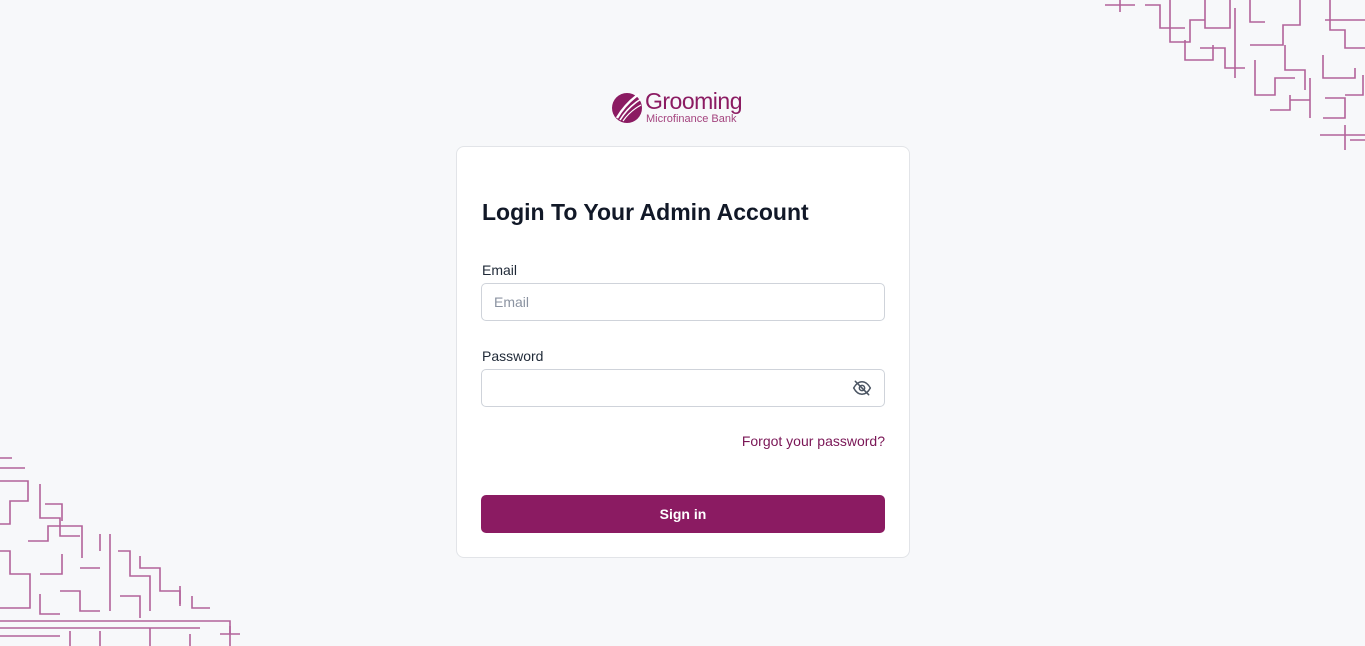  I want to click on email-label: Email, so click(500, 270).